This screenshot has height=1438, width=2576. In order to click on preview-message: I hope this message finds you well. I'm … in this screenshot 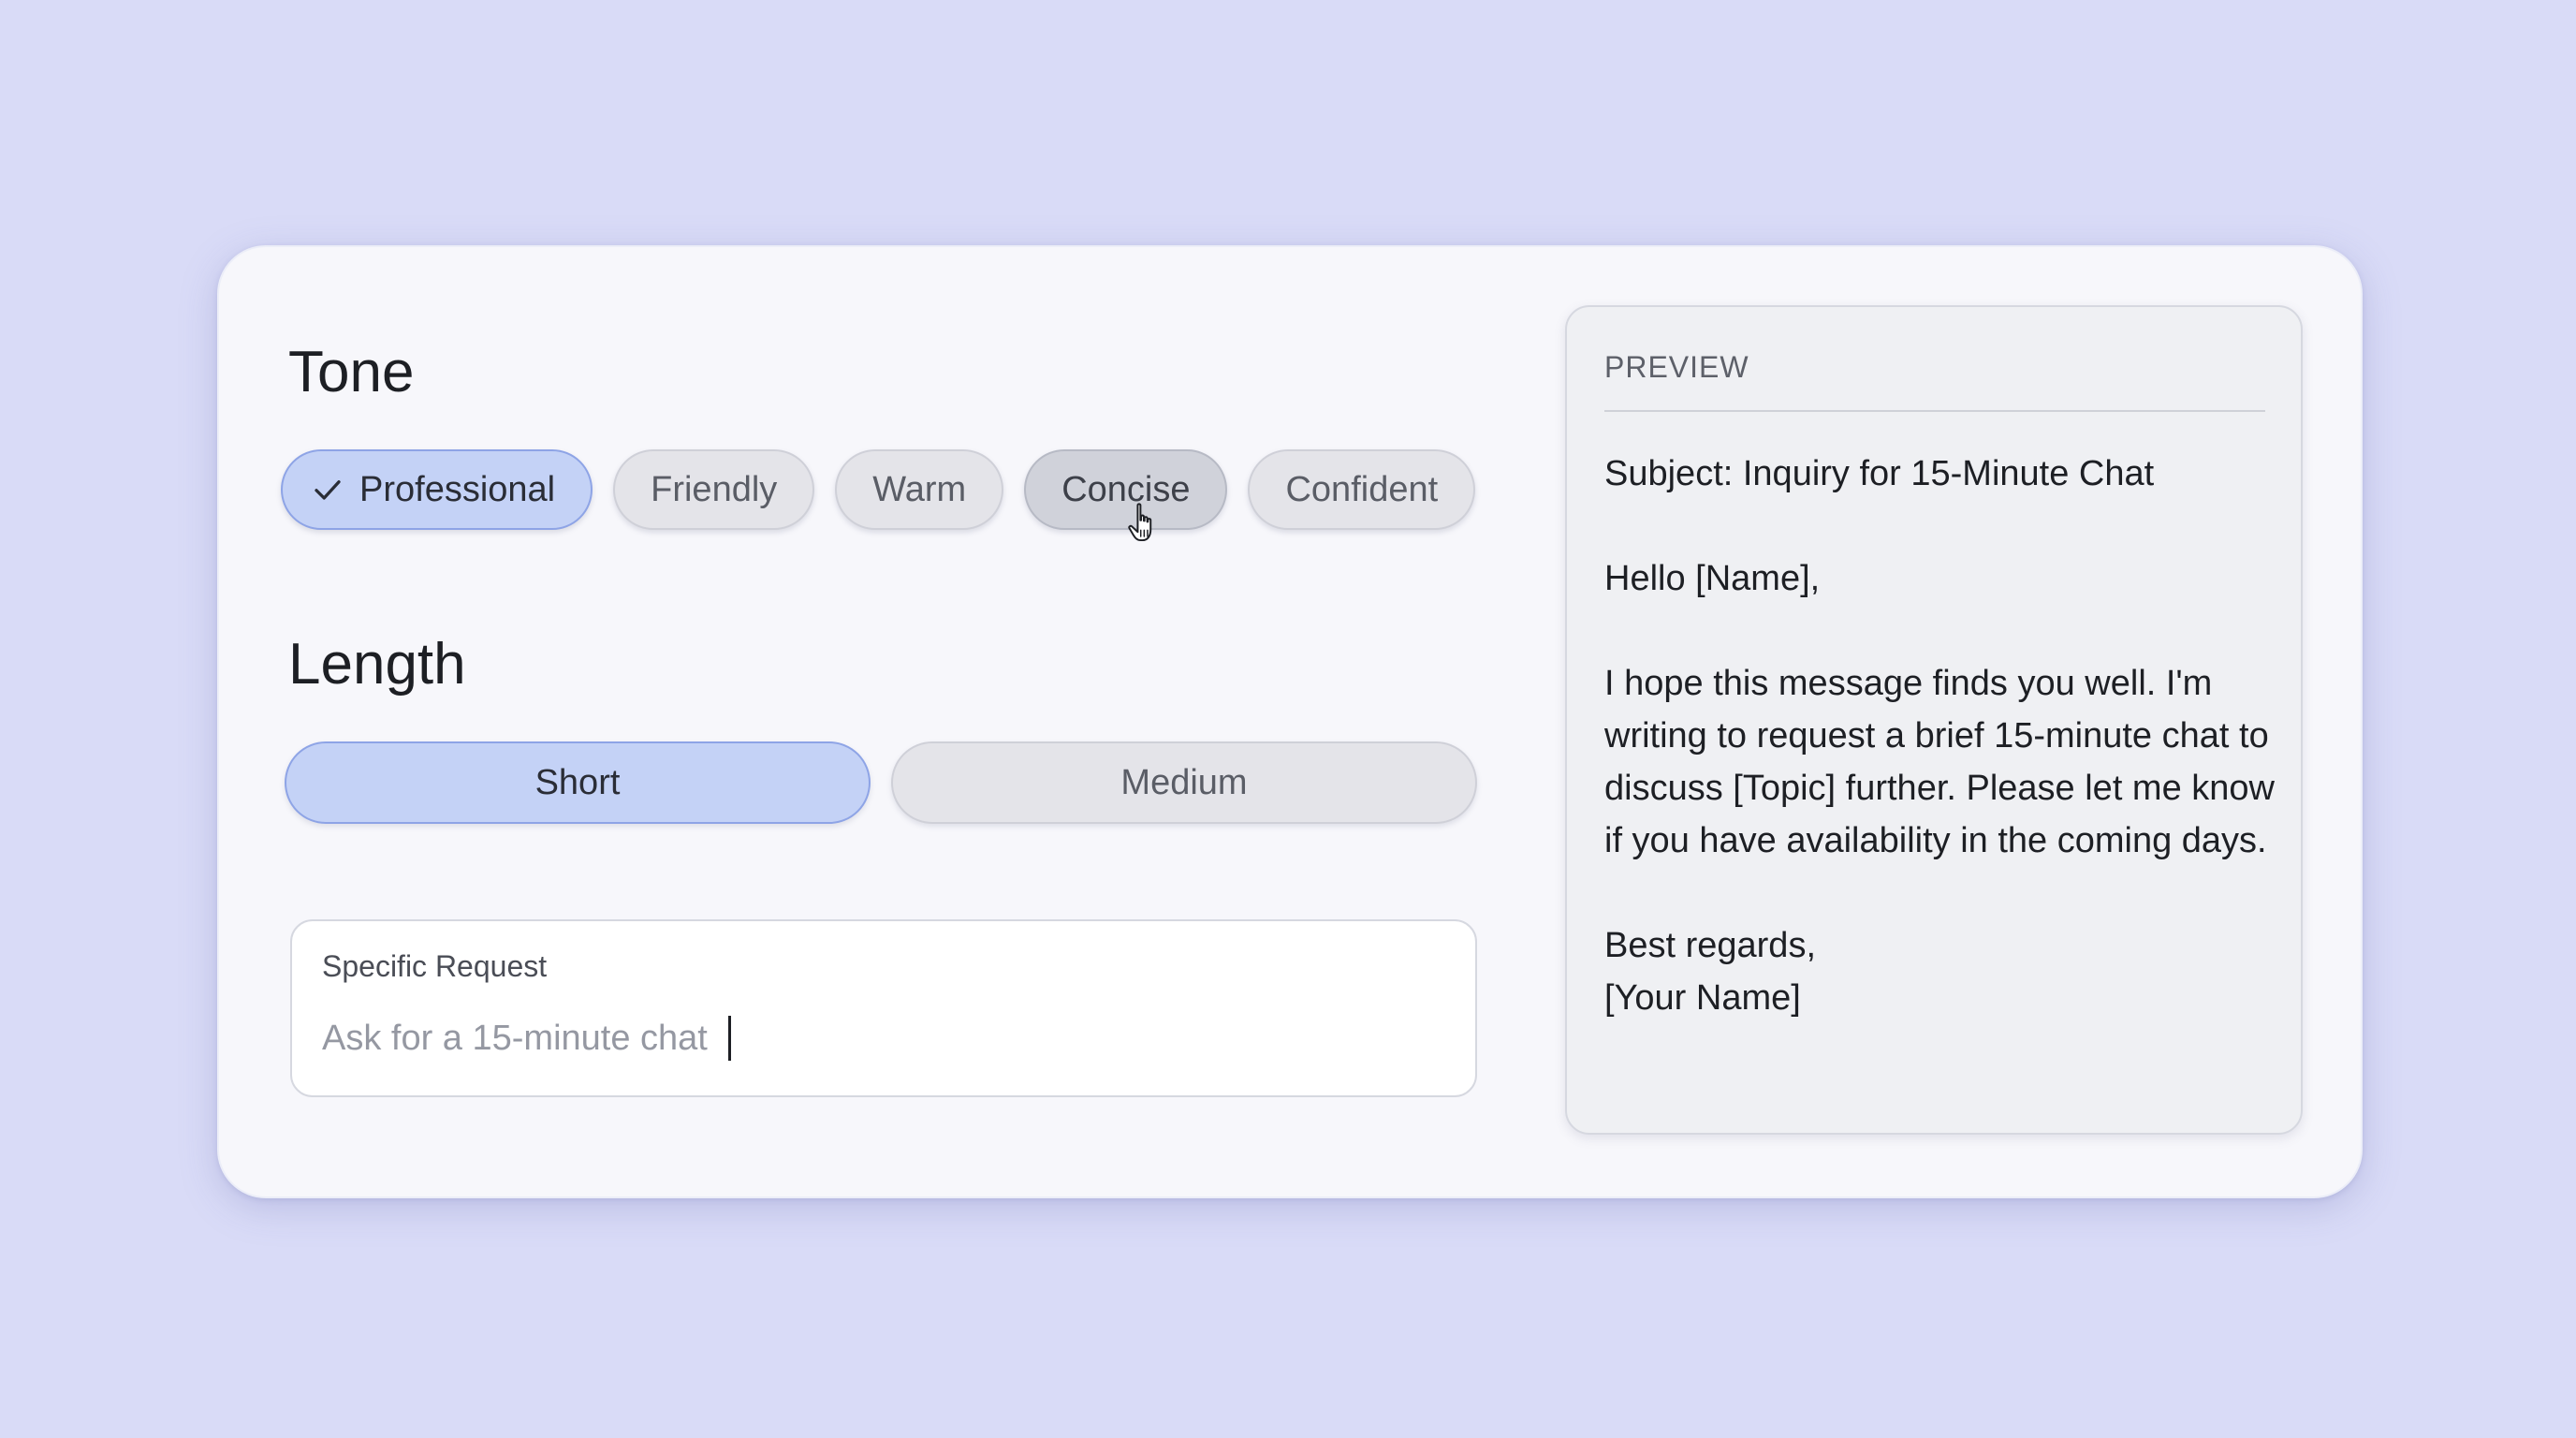, I will do `click(1939, 762)`.